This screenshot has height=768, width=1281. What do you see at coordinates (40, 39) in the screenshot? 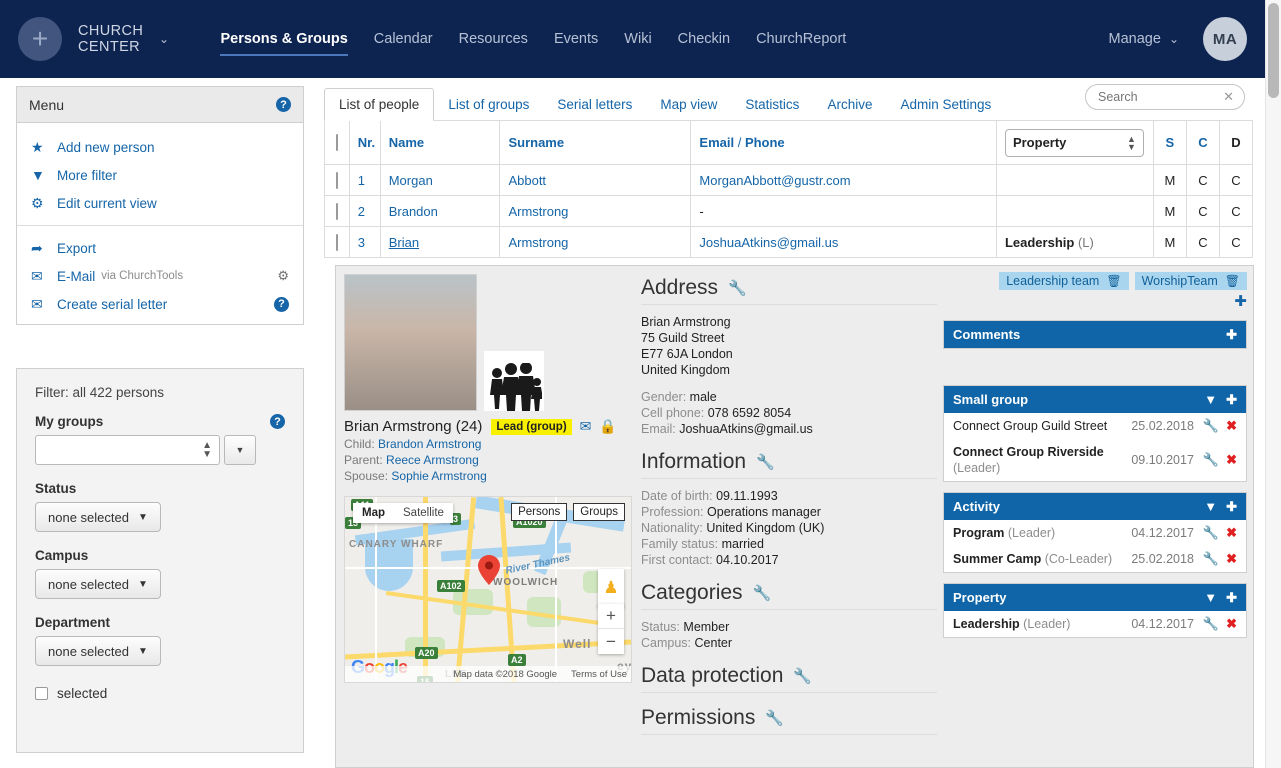
I see `app-logo: +` at bounding box center [40, 39].